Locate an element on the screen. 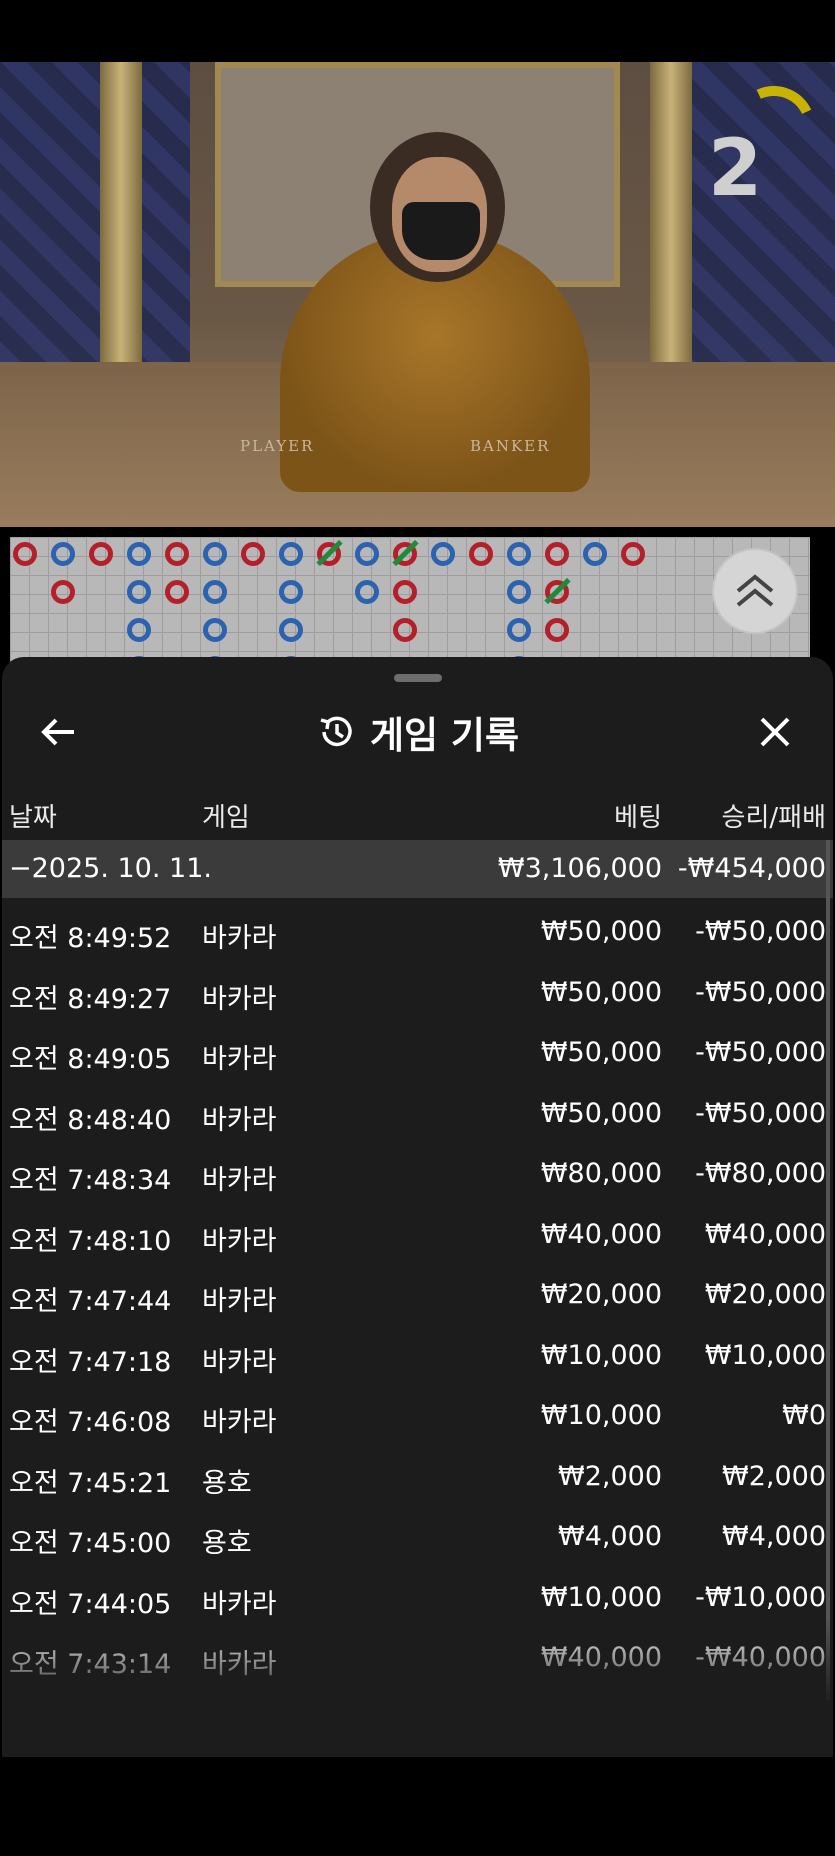 The height and width of the screenshot is (1856, 835). row-bet: ₩80,000 is located at coordinates (601, 1173).